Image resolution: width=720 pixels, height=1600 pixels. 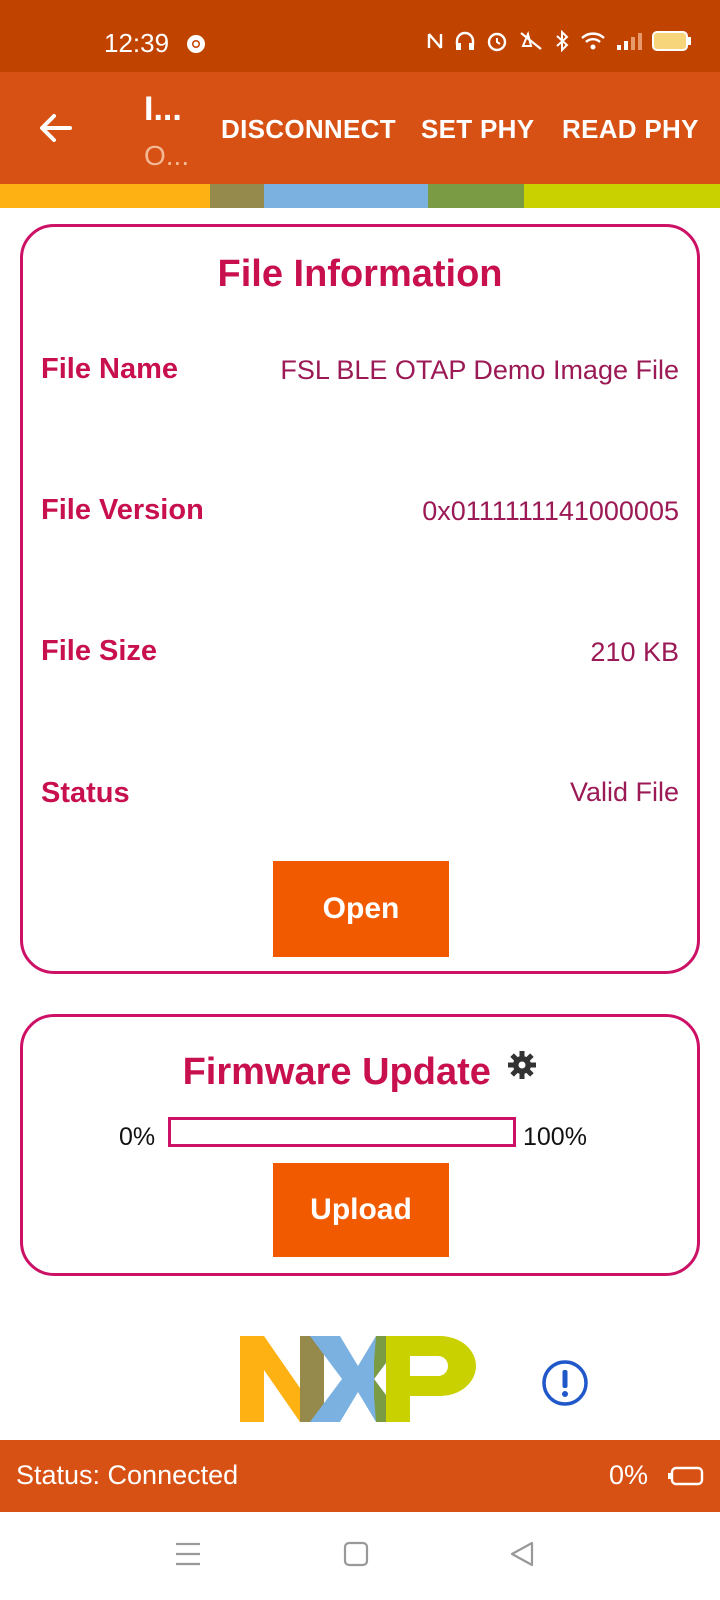 I want to click on device-battery-icon, so click(x=686, y=1478).